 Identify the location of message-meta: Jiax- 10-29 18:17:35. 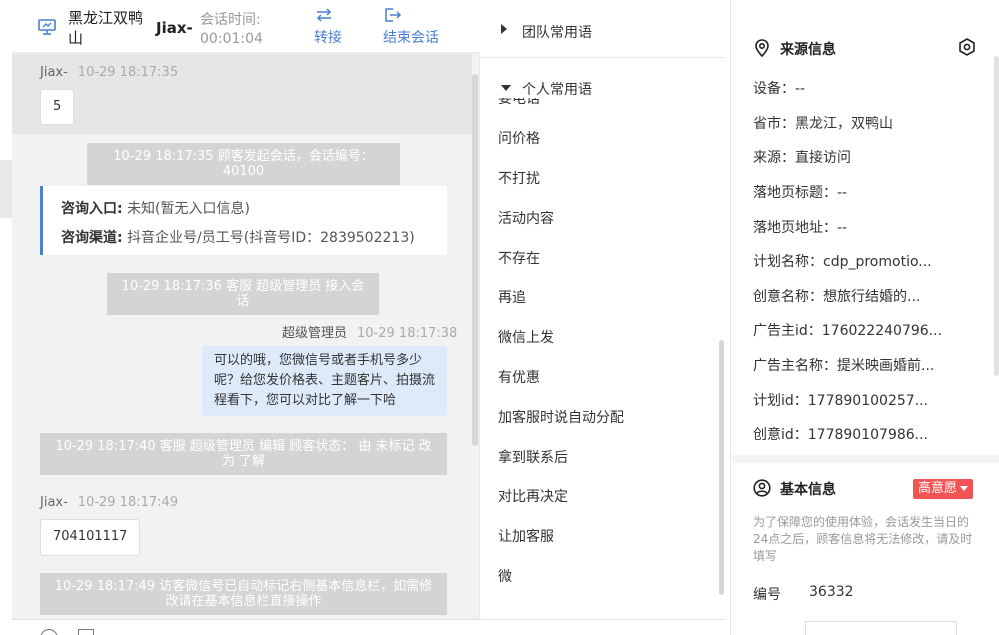
(109, 72).